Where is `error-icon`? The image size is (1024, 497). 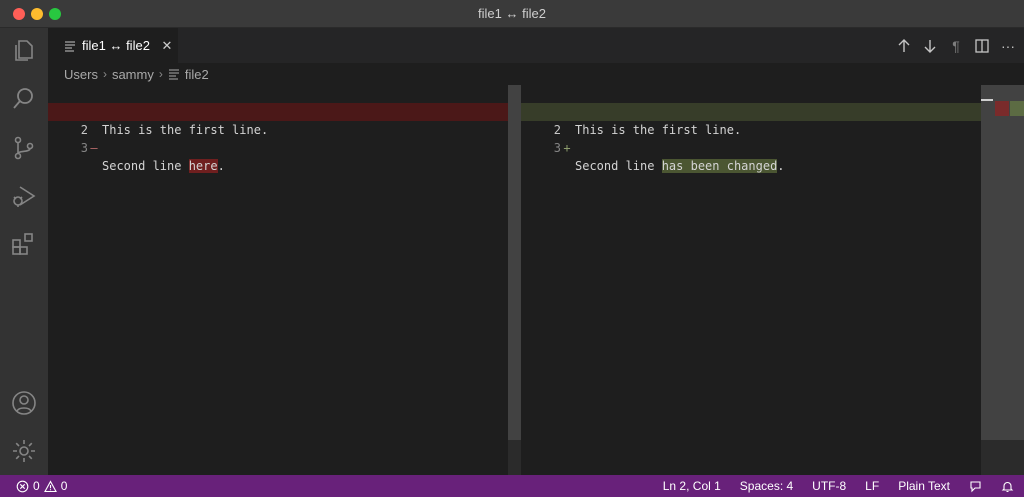 error-icon is located at coordinates (22, 486).